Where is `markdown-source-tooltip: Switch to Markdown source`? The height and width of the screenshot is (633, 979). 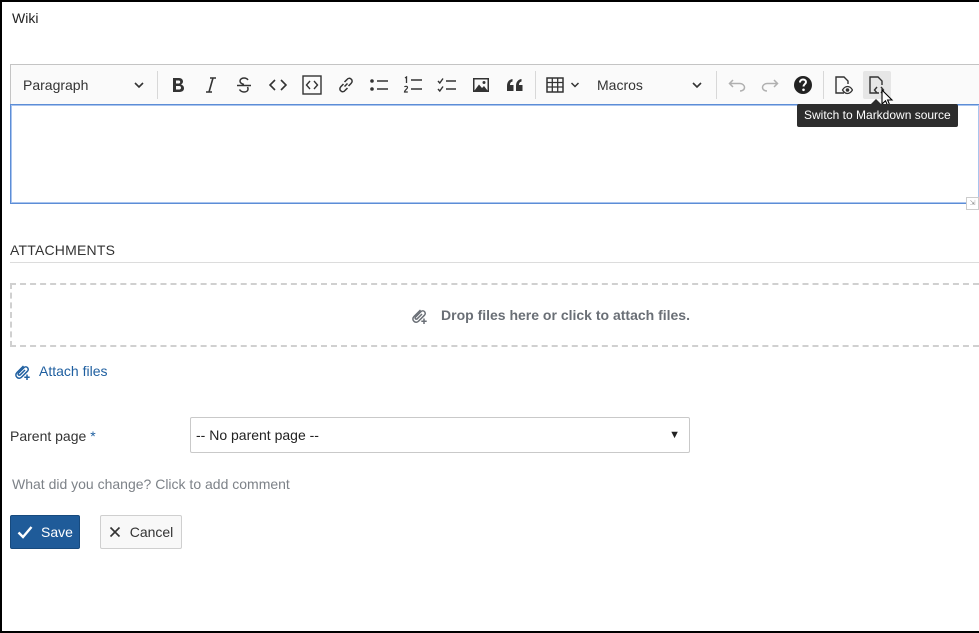 markdown-source-tooltip: Switch to Markdown source is located at coordinates (877, 115).